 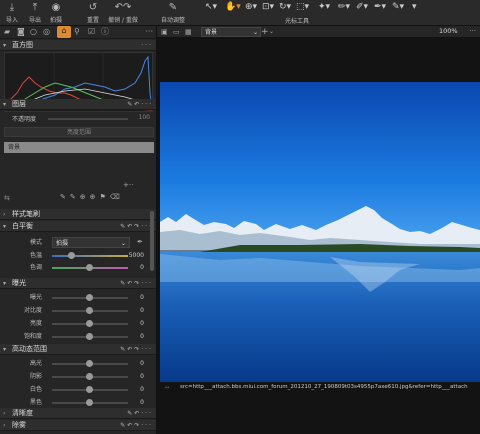 I want to click on wb-temp-row: 色温 5000, so click(x=86, y=255).